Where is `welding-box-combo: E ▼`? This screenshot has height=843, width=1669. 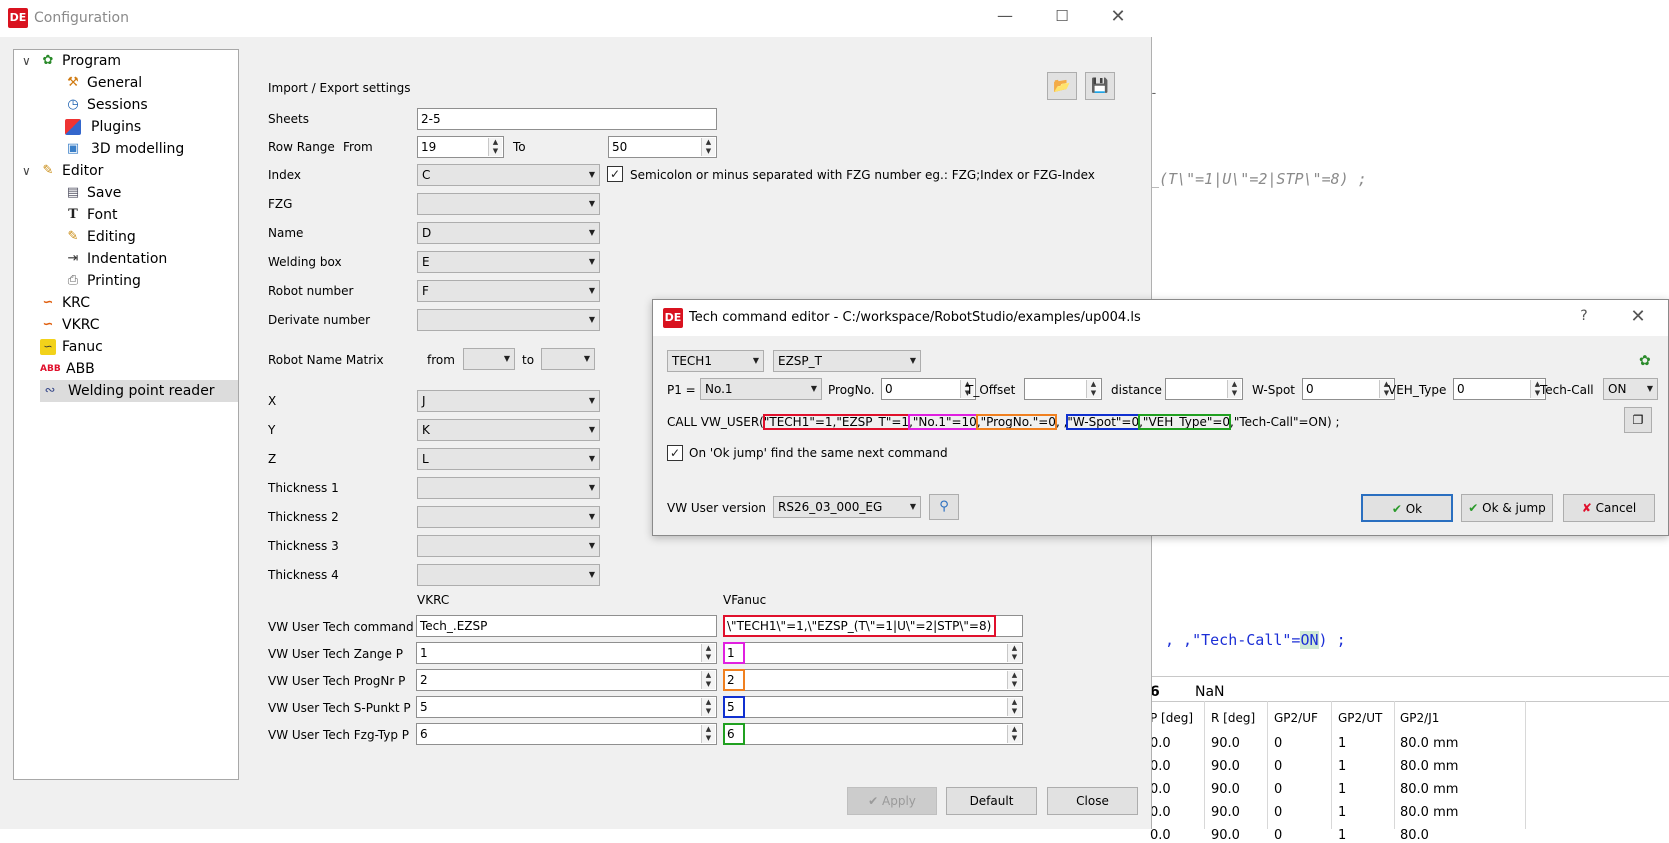
welding-box-combo: E ▼ is located at coordinates (508, 262).